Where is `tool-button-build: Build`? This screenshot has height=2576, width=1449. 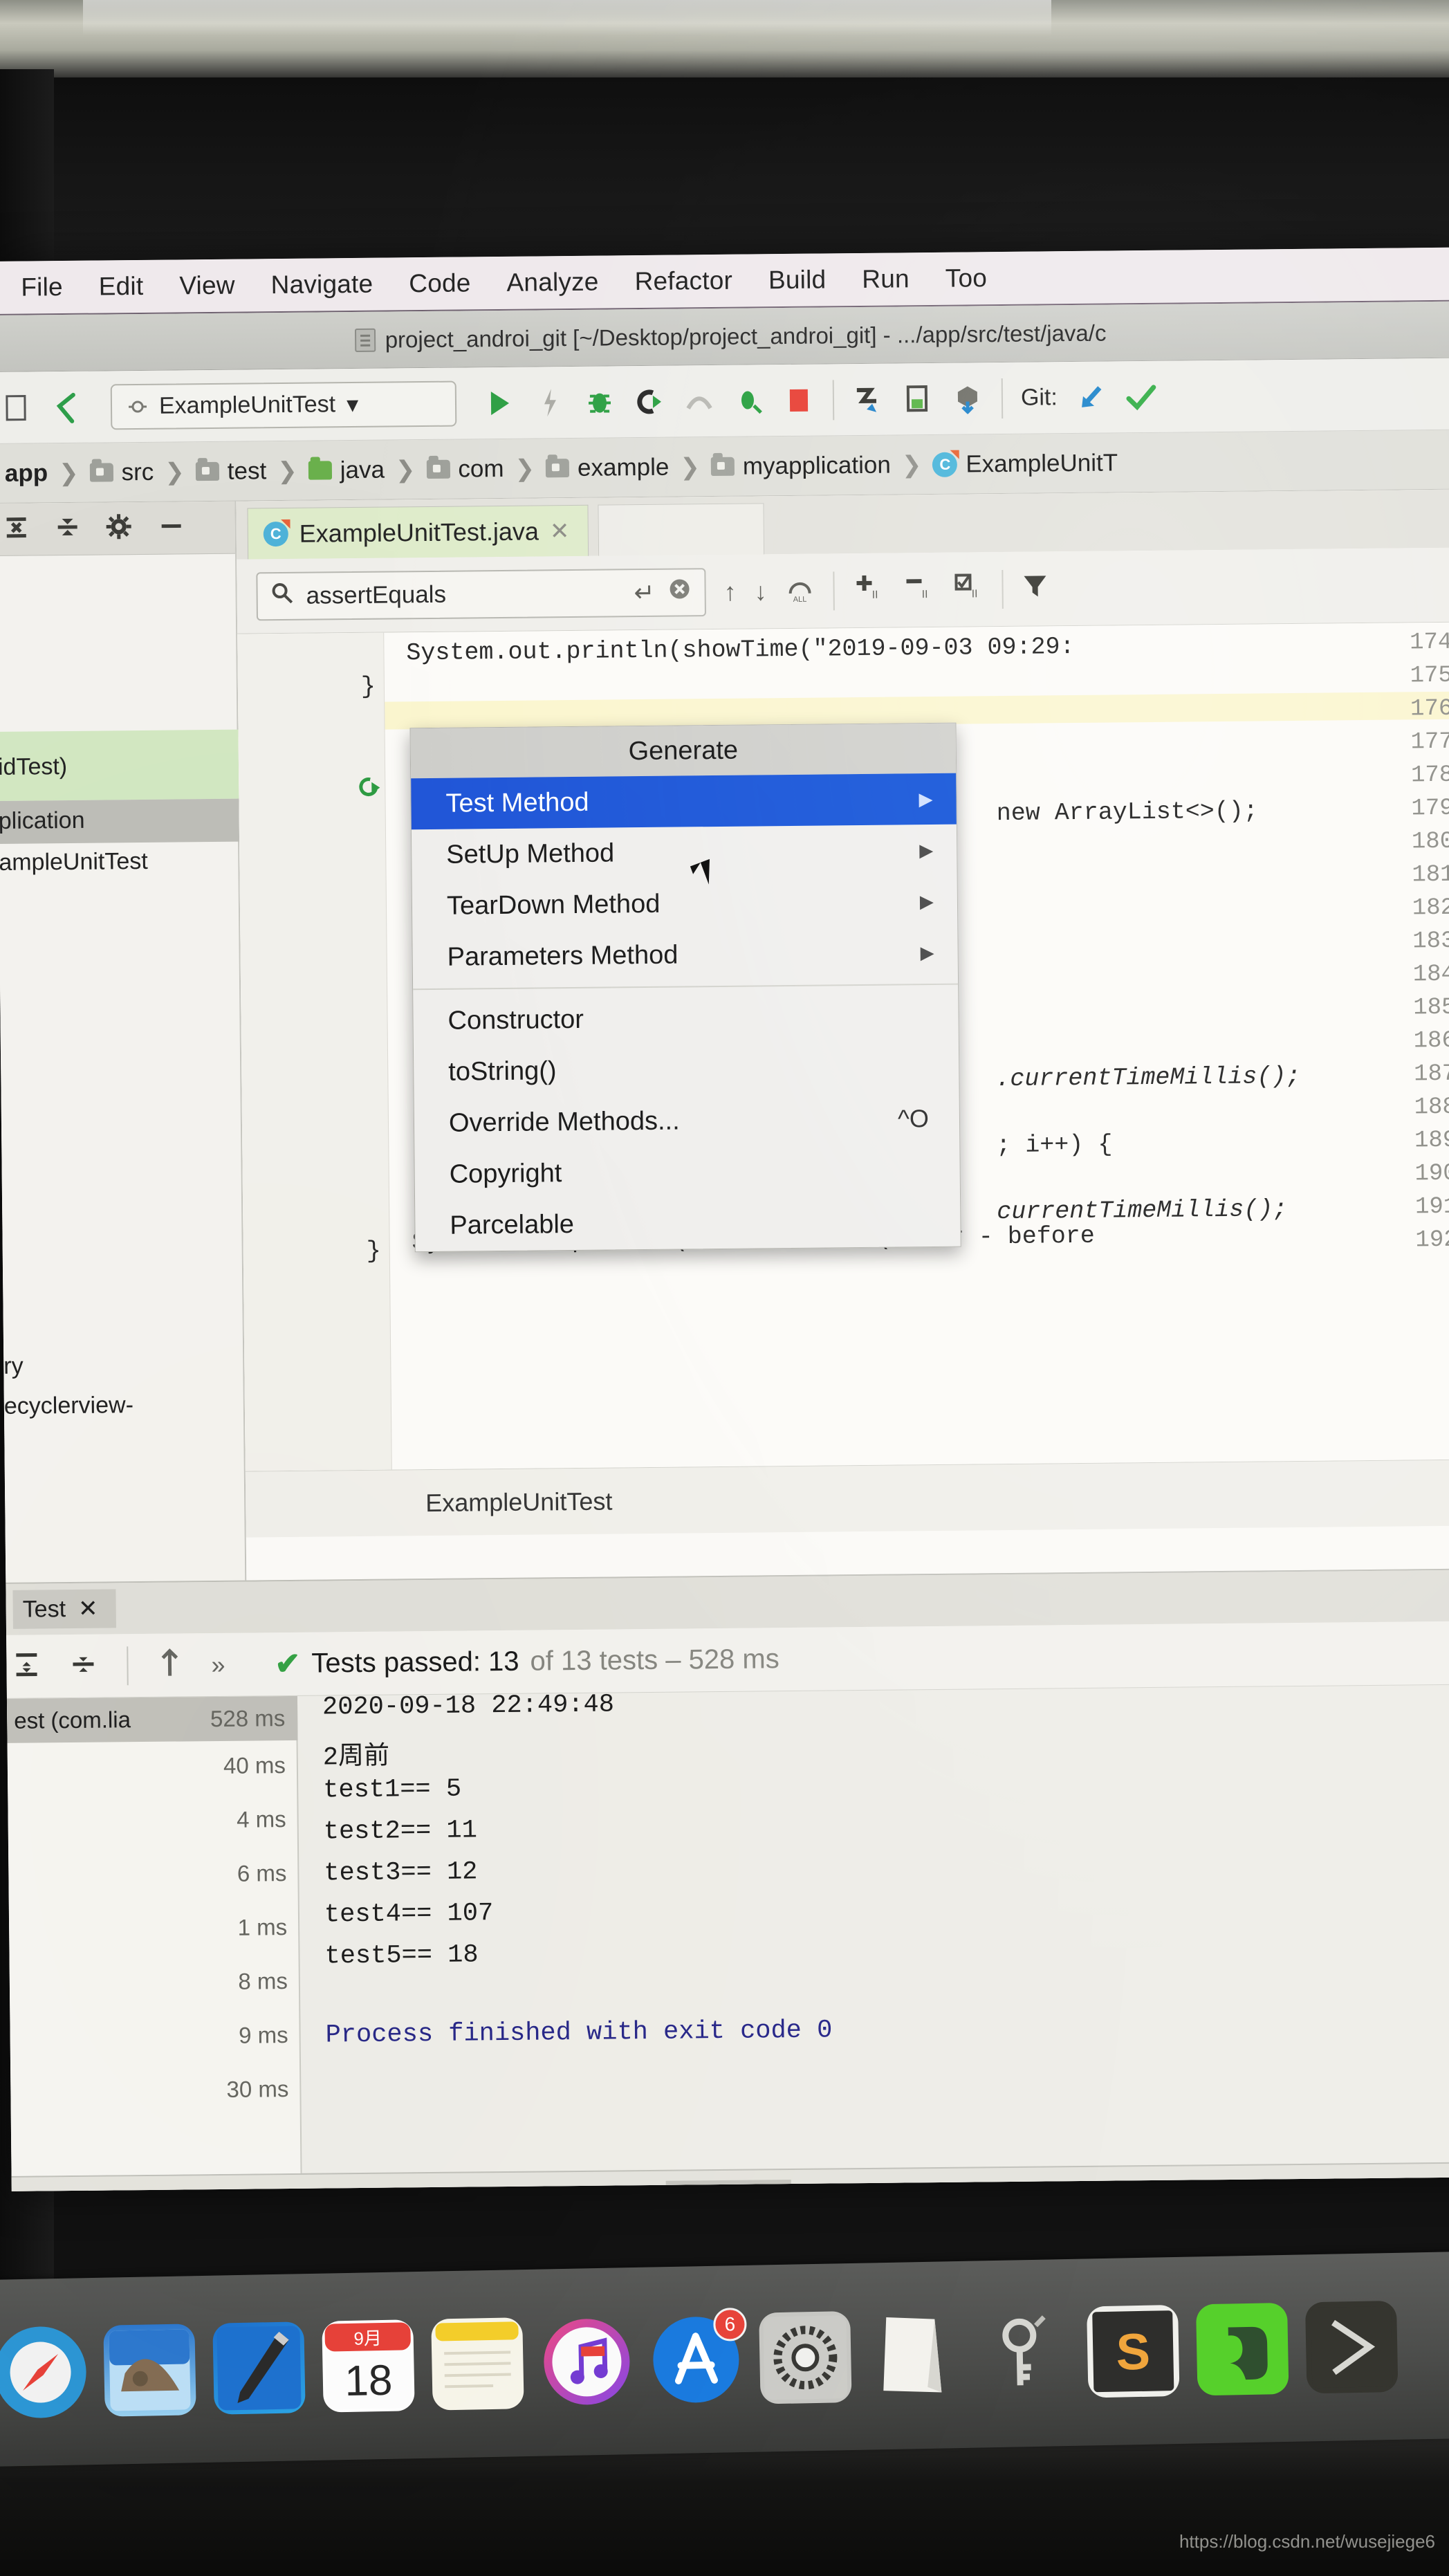 tool-button-build: Build is located at coordinates (571, 2185).